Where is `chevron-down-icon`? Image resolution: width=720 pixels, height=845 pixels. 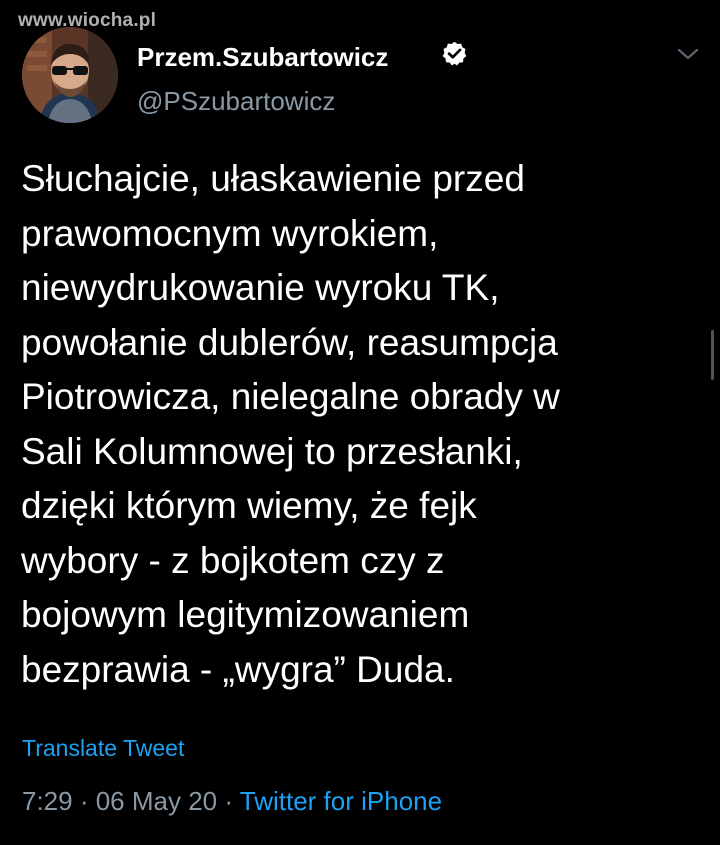 chevron-down-icon is located at coordinates (688, 54).